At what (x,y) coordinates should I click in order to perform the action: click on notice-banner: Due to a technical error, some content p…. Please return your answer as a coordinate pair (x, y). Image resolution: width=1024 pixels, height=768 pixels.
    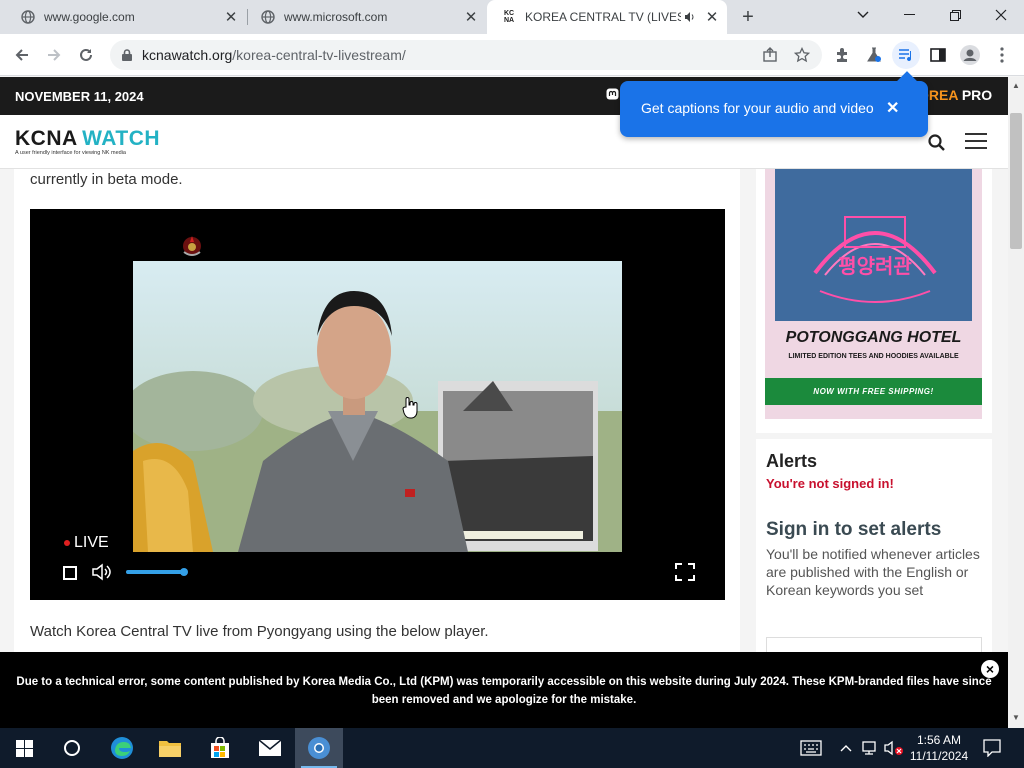
    Looking at the image, I should click on (504, 690).